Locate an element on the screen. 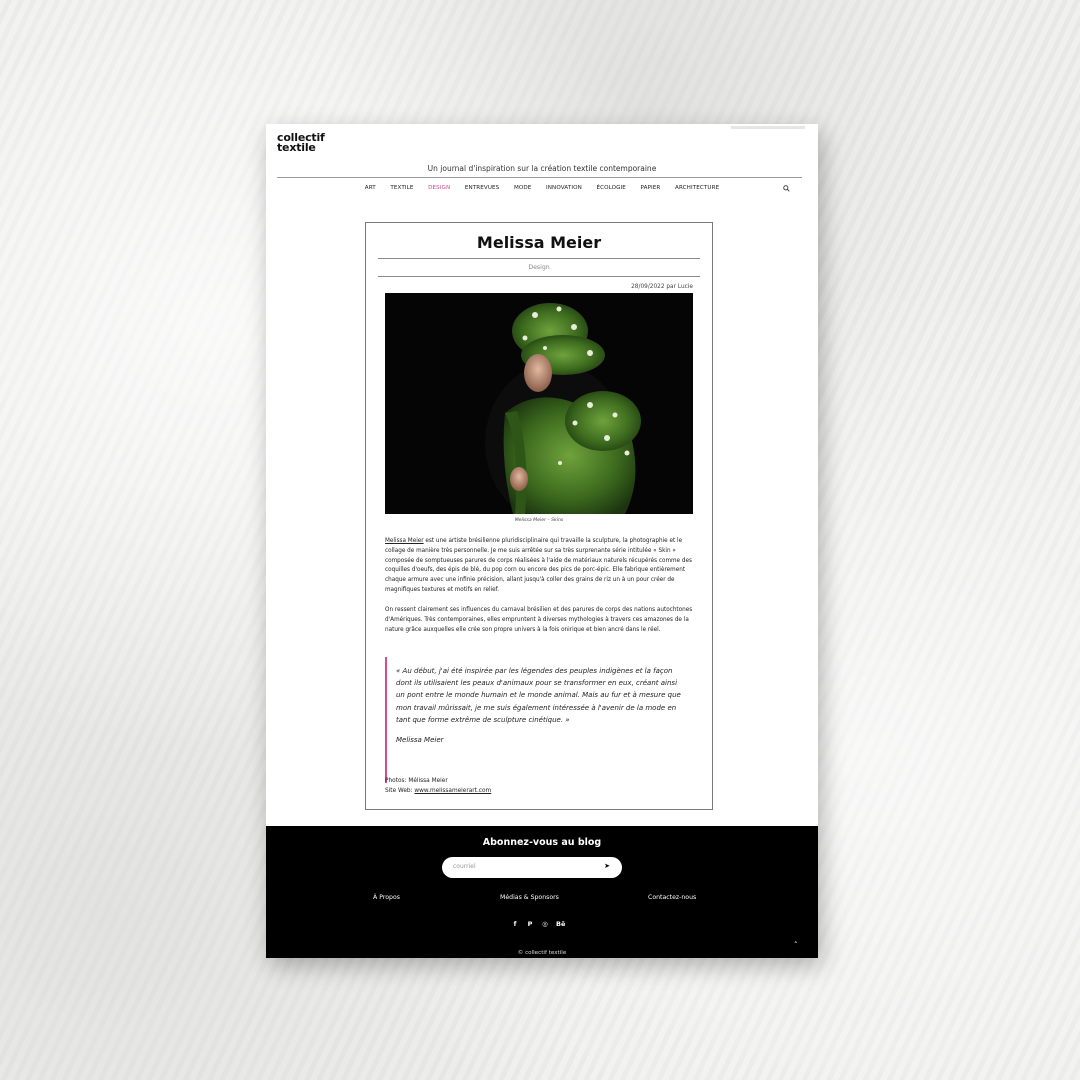 The height and width of the screenshot is (1080, 1080). nav-item-innovation: INNOVATION is located at coordinates (564, 188).